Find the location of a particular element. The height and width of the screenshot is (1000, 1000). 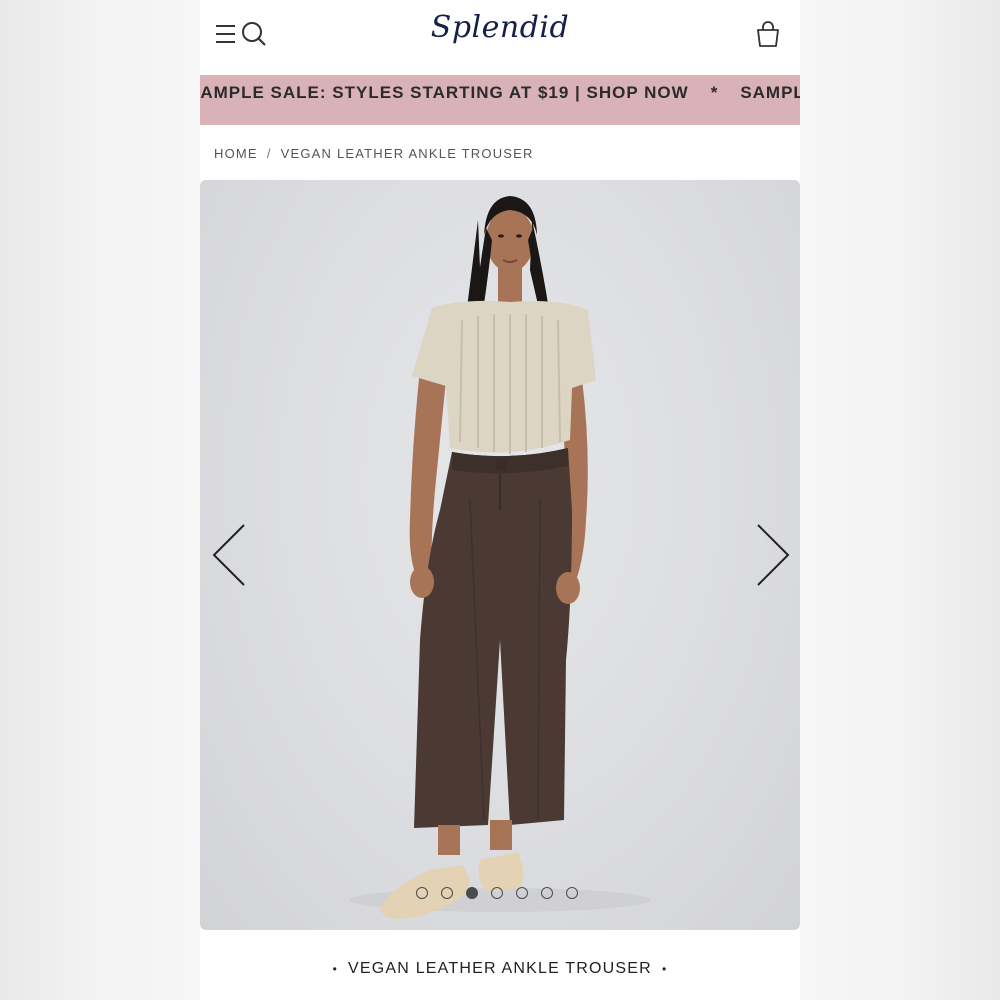

chevron-left-icon is located at coordinates (230, 555).